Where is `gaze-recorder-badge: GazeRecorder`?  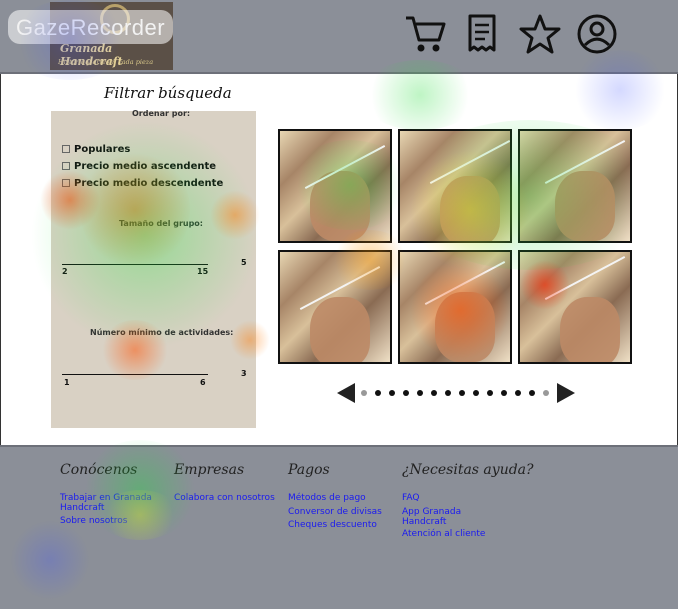 gaze-recorder-badge: GazeRecorder is located at coordinates (90, 27).